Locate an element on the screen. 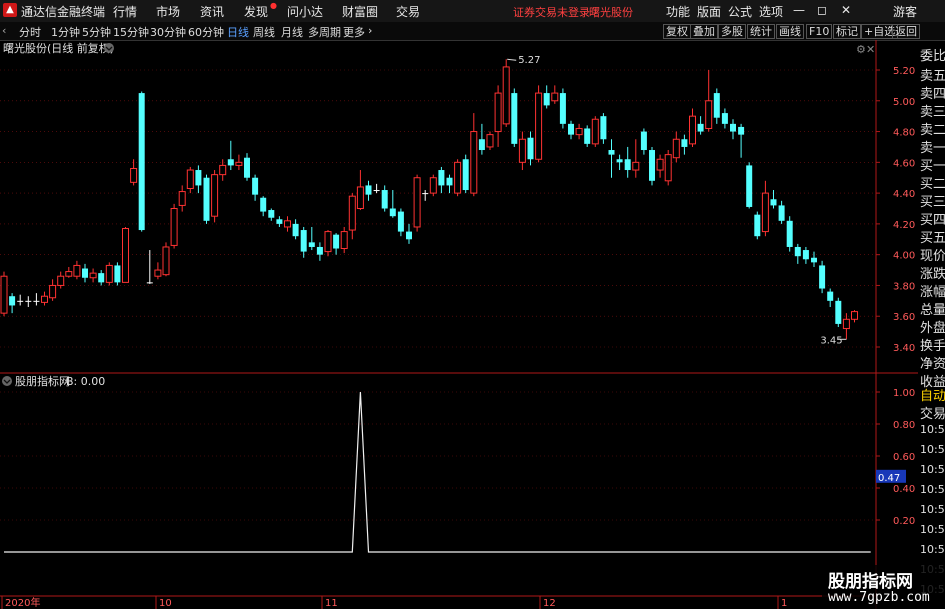  menu-trade: 交易 is located at coordinates (408, 11).